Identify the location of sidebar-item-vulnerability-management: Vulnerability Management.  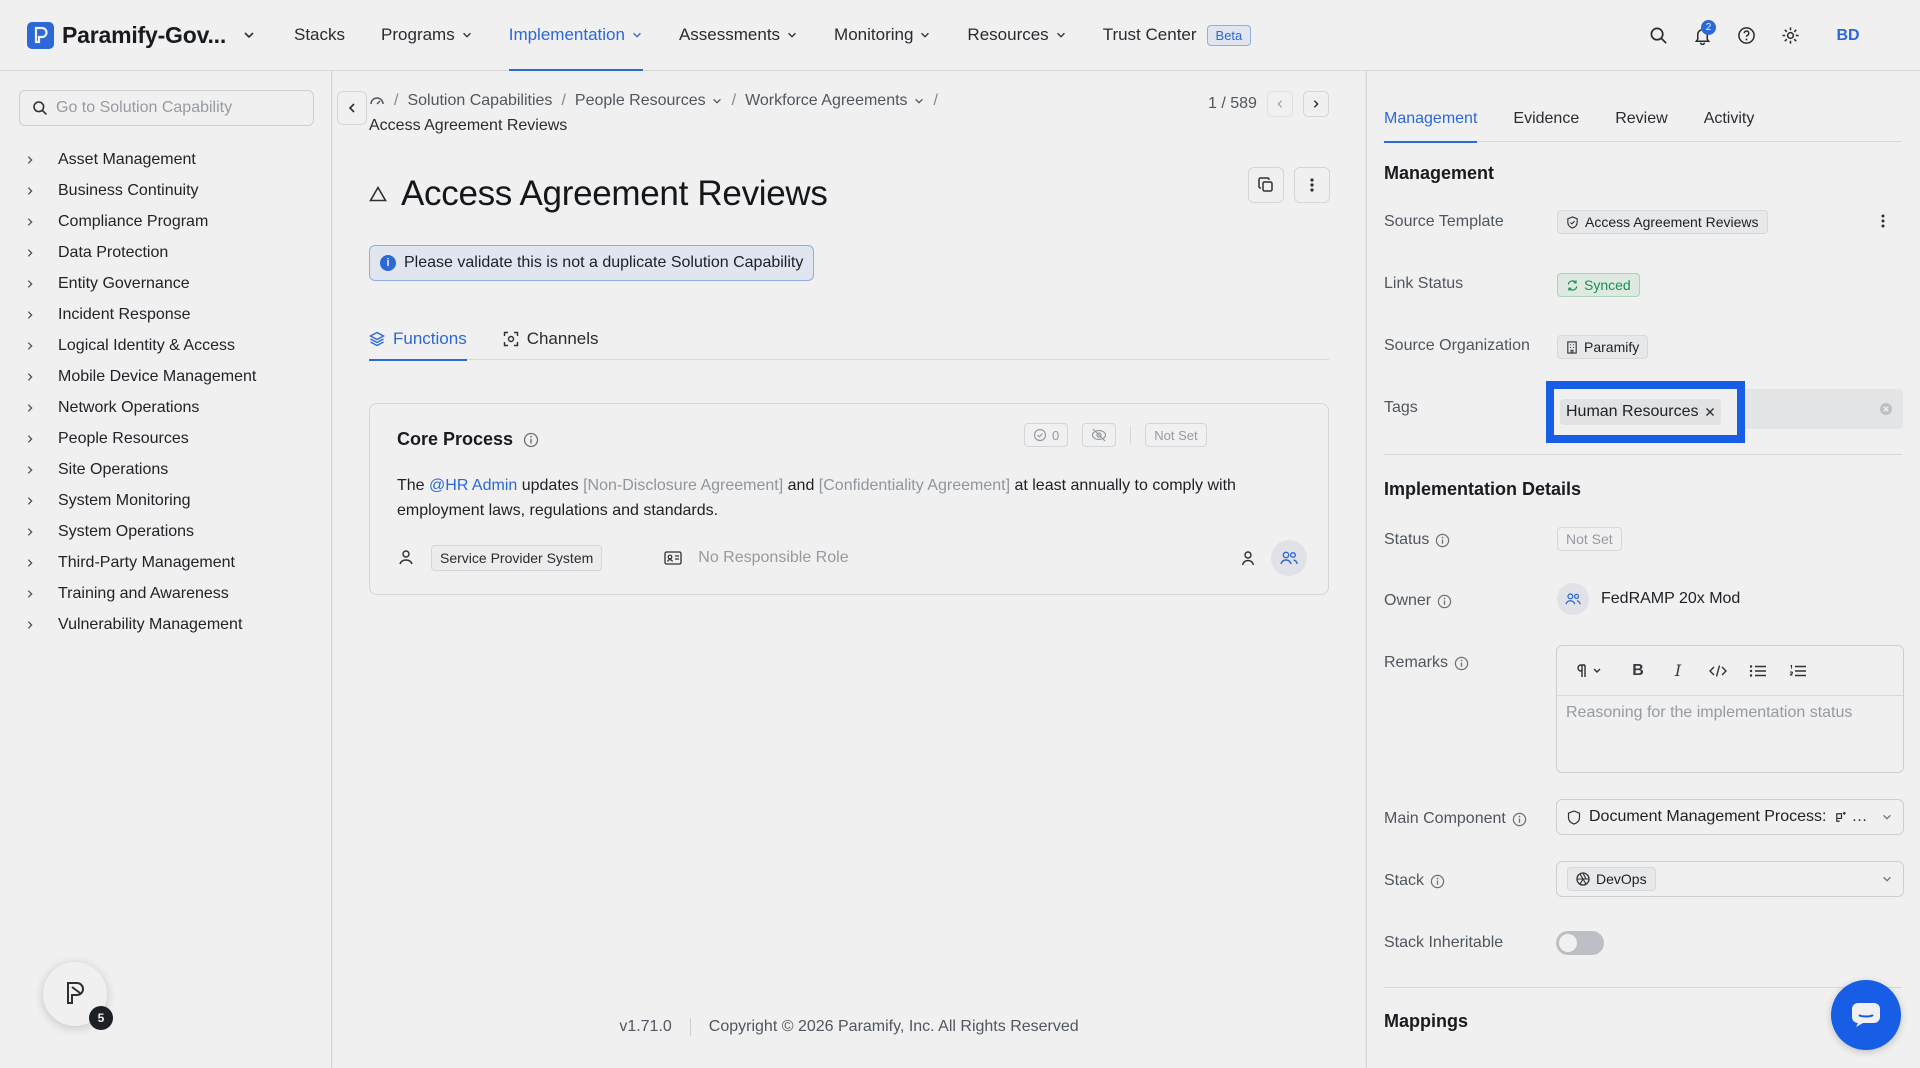
(140, 624).